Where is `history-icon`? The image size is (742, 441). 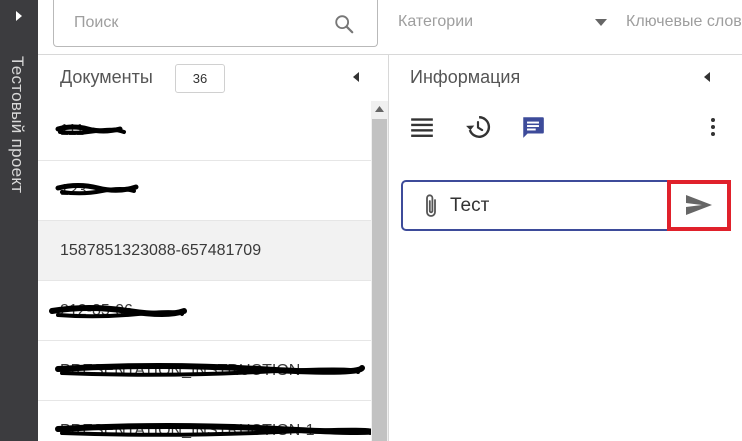
history-icon is located at coordinates (478, 127).